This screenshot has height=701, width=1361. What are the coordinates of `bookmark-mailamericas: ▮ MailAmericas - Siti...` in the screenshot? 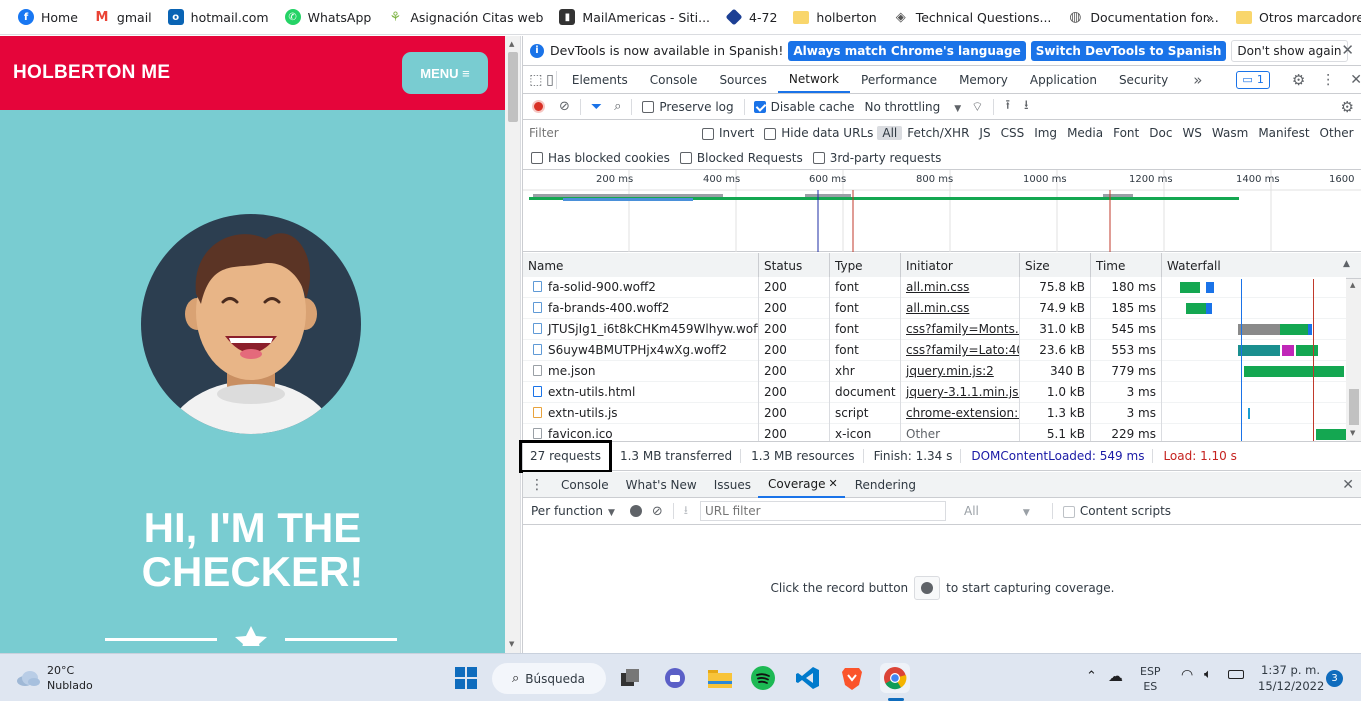 It's located at (634, 17).